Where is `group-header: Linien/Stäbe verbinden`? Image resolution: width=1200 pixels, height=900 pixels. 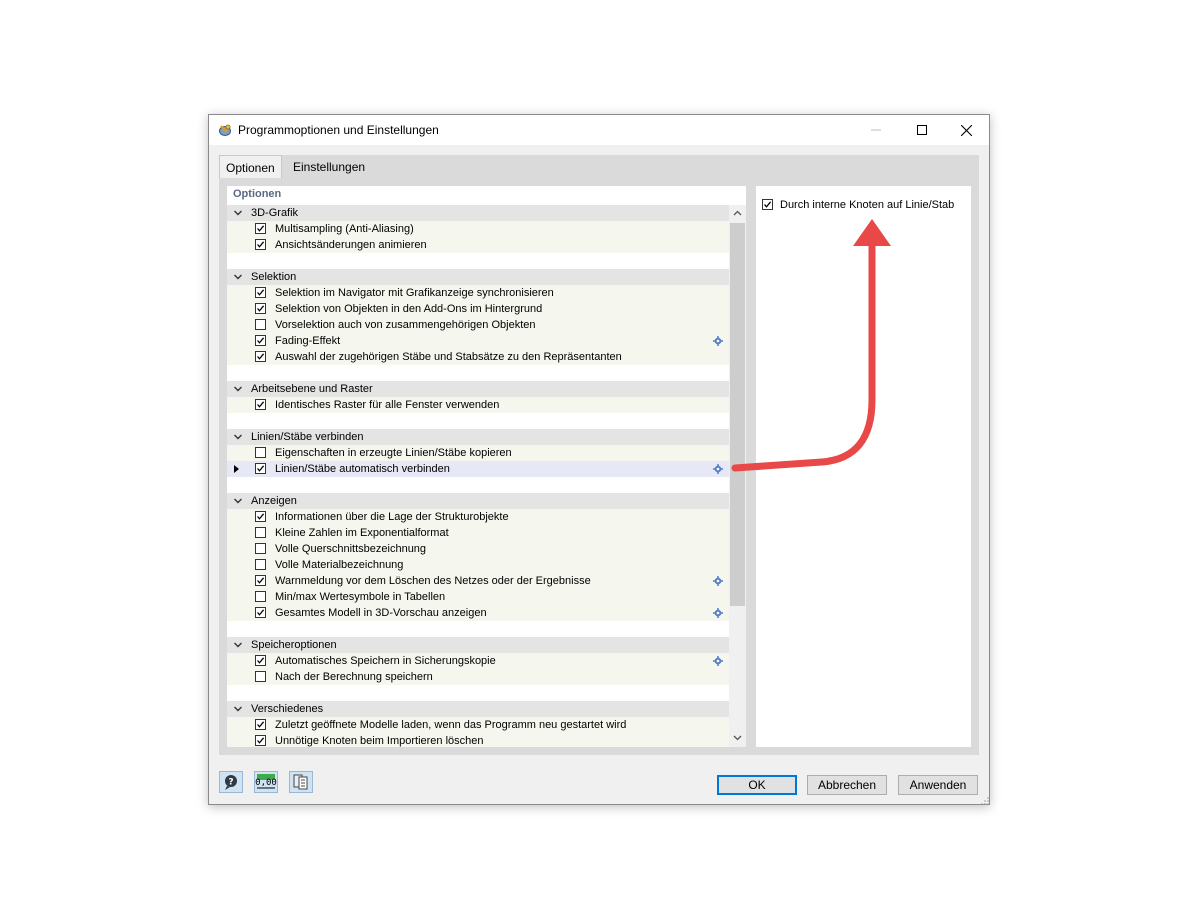
group-header: Linien/Stäbe verbinden is located at coordinates (478, 437).